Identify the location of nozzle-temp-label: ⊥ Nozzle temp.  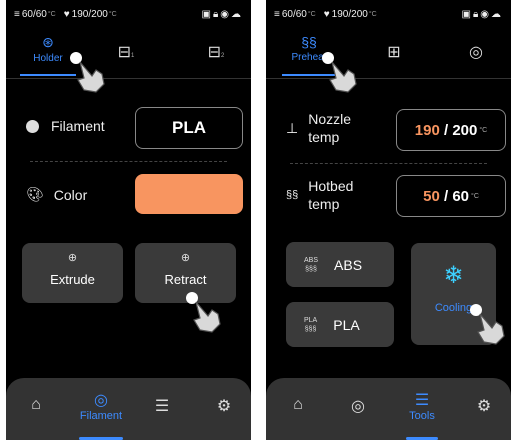
(318, 128).